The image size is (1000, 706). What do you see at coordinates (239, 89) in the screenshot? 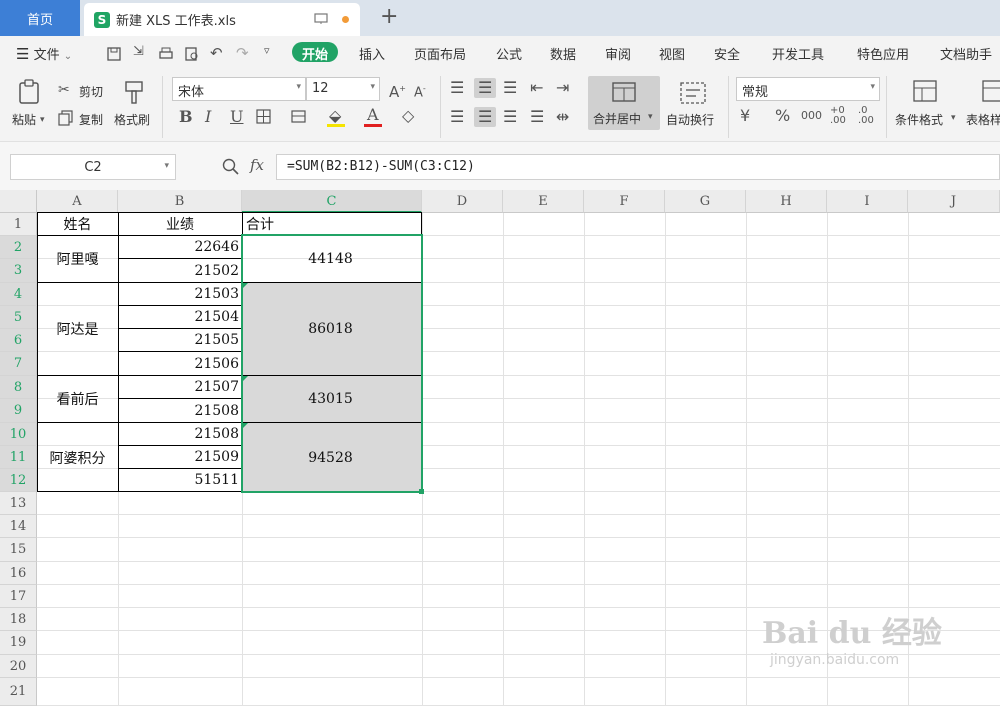
I see `font-name-select: 宋体 ▾` at bounding box center [239, 89].